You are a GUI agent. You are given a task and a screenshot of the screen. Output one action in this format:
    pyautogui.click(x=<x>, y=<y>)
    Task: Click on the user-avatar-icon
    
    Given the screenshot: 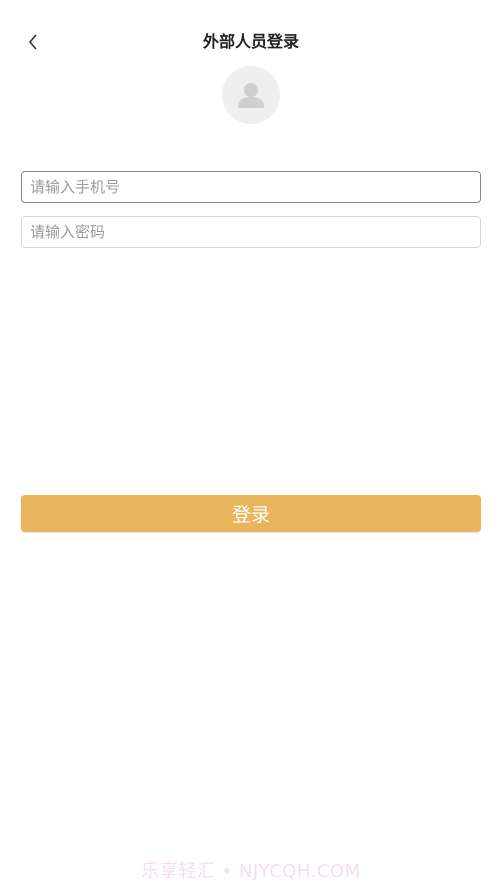 What is the action you would take?
    pyautogui.click(x=251, y=95)
    